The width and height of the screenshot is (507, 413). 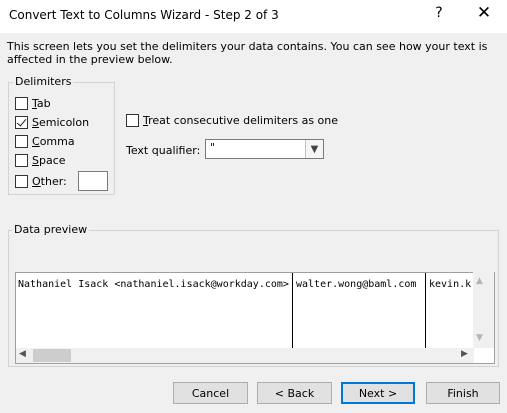 What do you see at coordinates (294, 393) in the screenshot?
I see `back-button: < Back` at bounding box center [294, 393].